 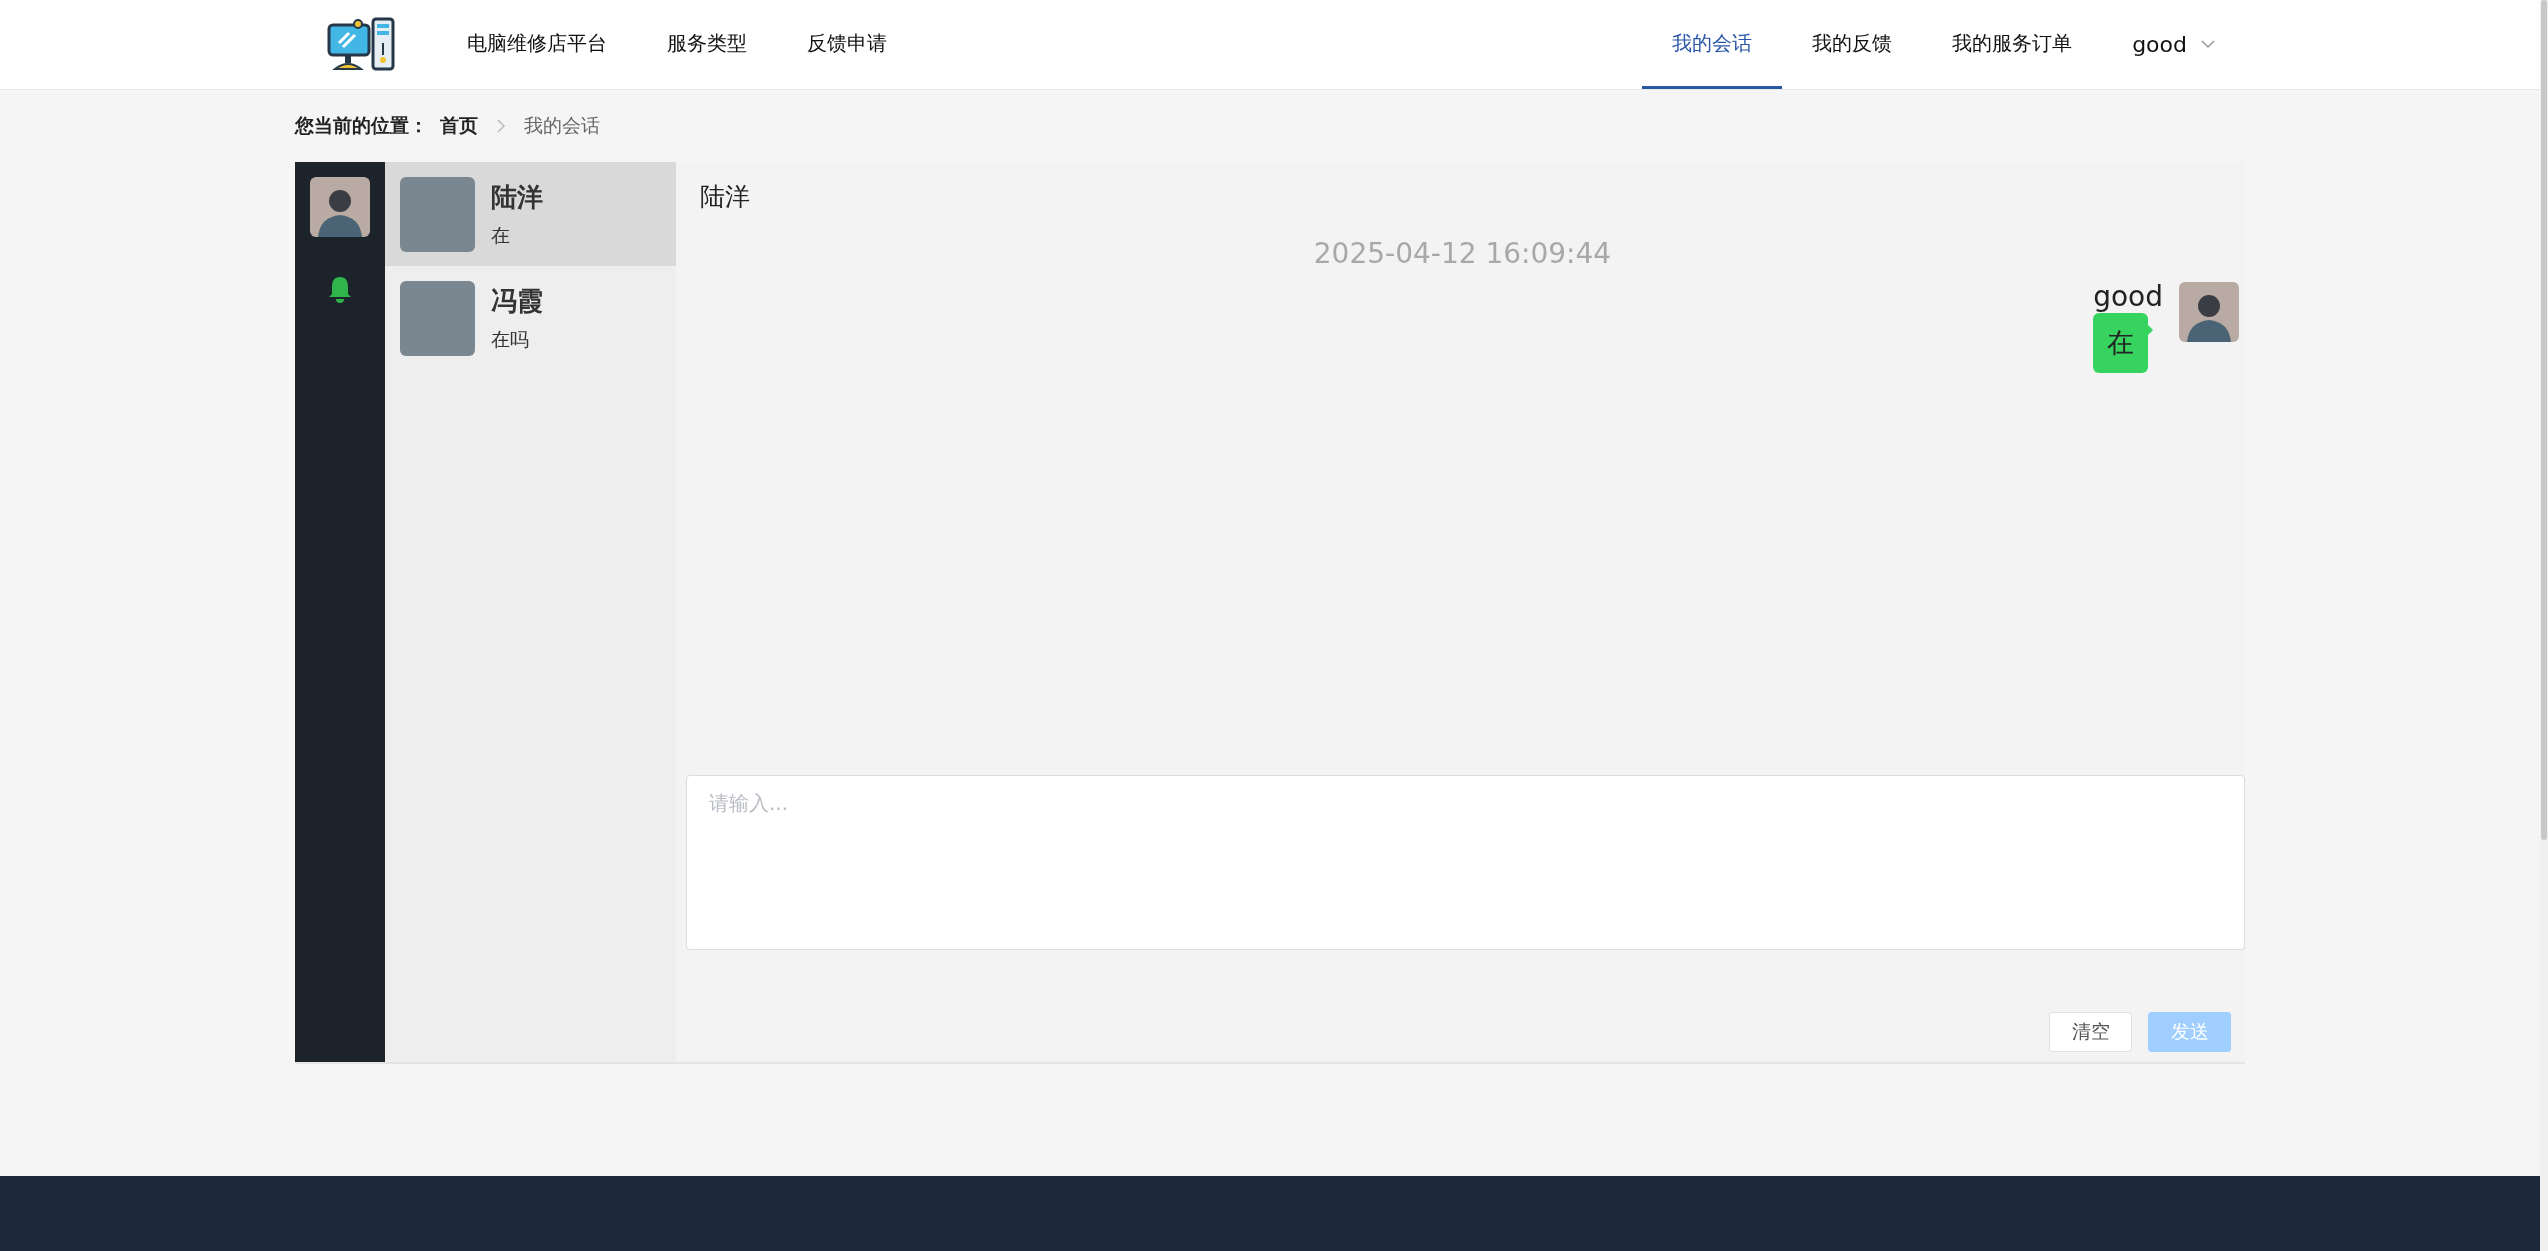 I want to click on sender-avatar, so click(x=2209, y=312).